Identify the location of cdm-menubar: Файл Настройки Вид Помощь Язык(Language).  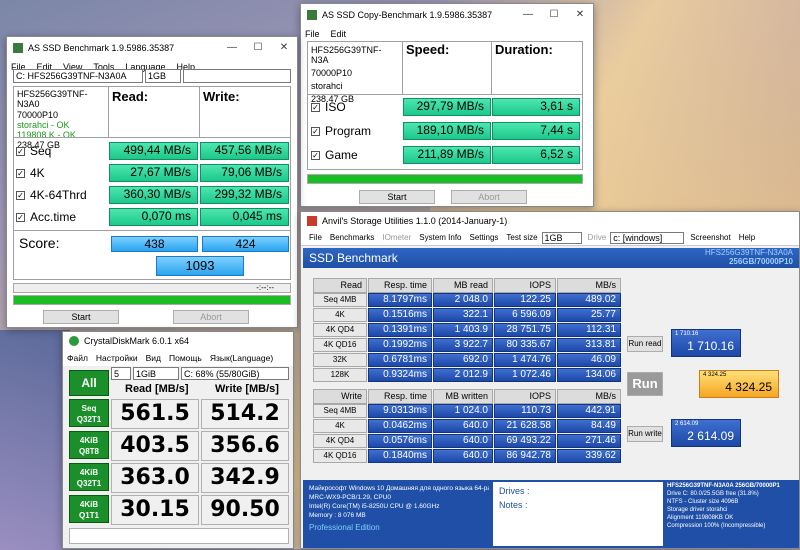
(178, 358).